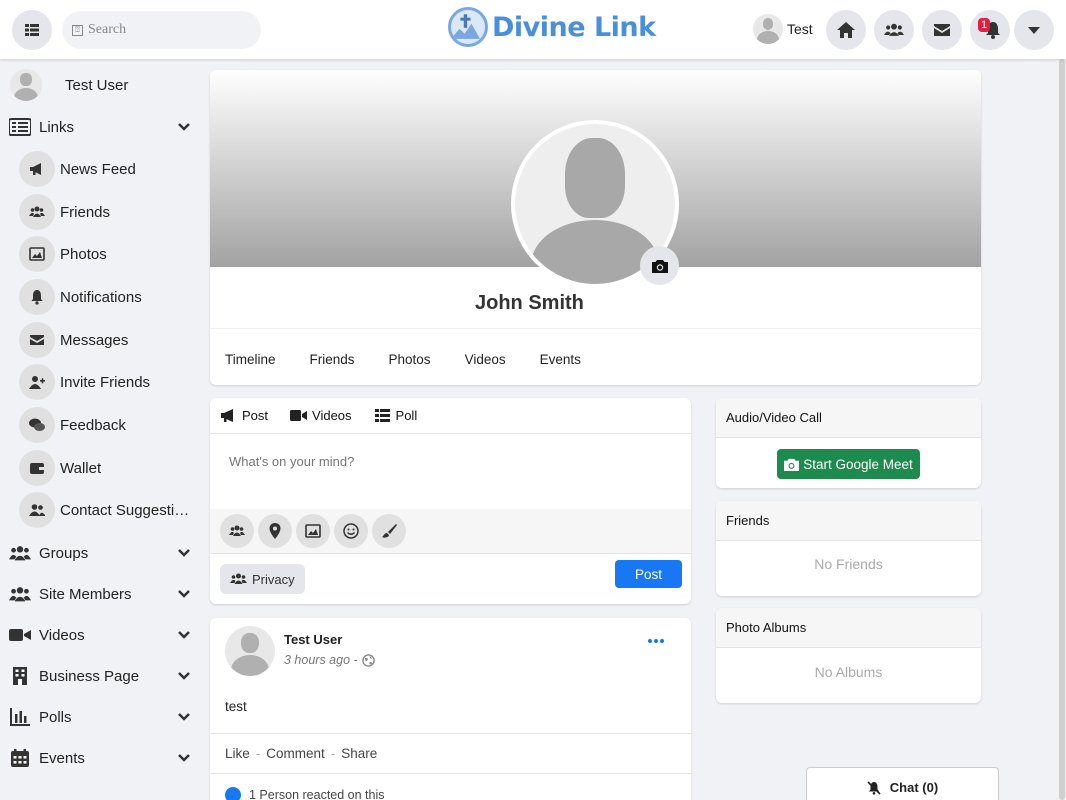 Image resolution: width=1066 pixels, height=800 pixels. What do you see at coordinates (108, 468) in the screenshot?
I see `sidebar-item-wallet: Wallet` at bounding box center [108, 468].